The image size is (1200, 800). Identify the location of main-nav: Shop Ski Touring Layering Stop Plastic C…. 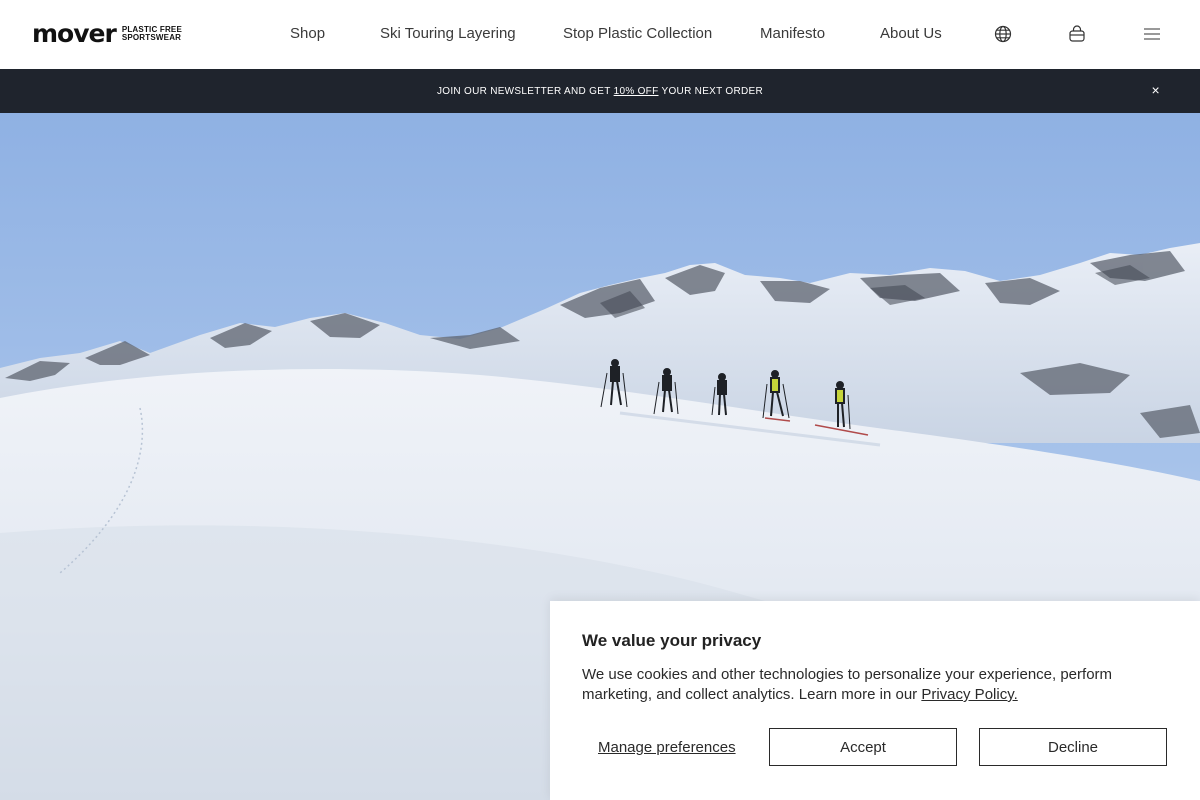
(600, 34).